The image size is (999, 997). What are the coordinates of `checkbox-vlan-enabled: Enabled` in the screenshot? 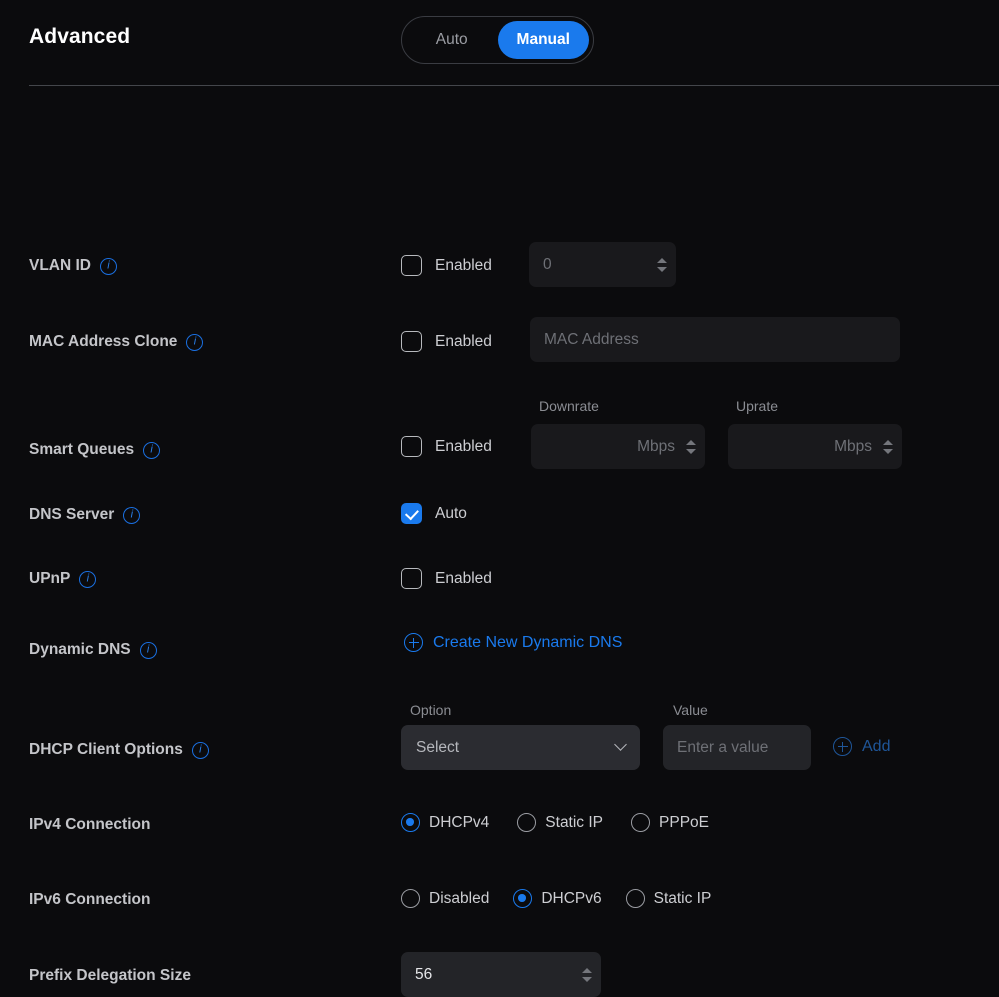 It's located at (446, 265).